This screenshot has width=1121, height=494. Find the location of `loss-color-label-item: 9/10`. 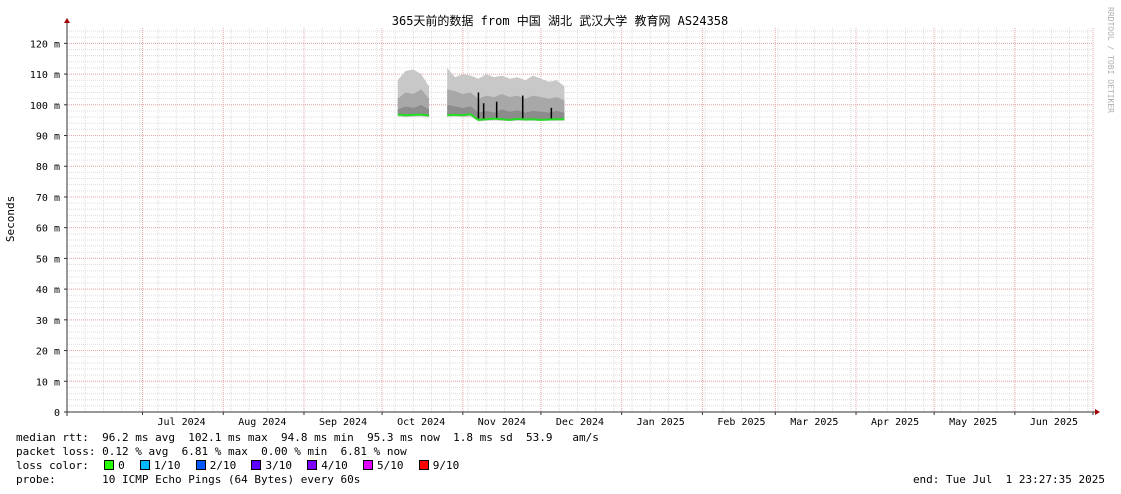

loss-color-label-item: 9/10 is located at coordinates (452, 465).